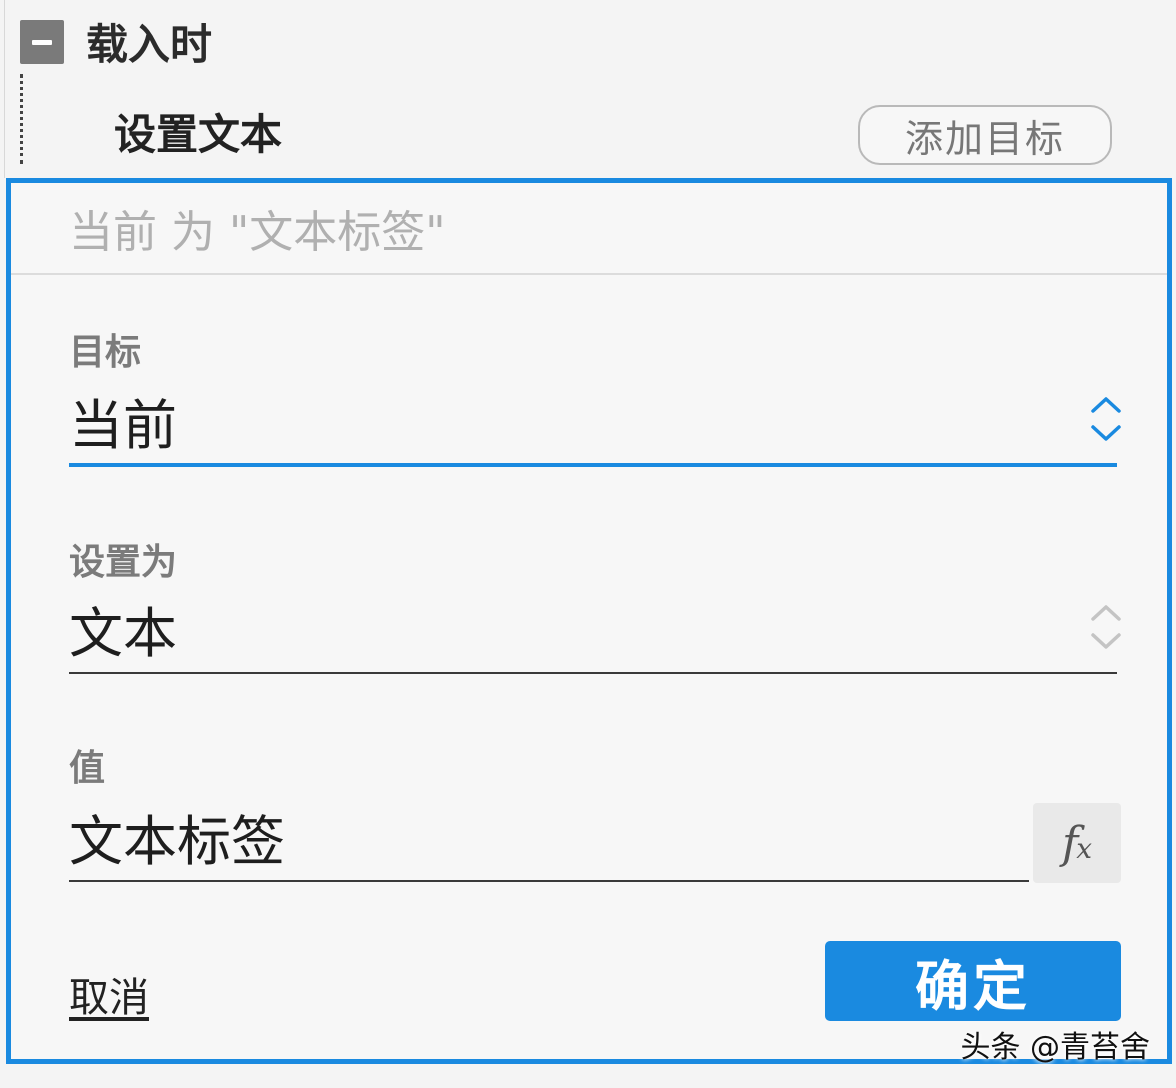 The height and width of the screenshot is (1088, 1176). I want to click on fx-button: fx, so click(1077, 843).